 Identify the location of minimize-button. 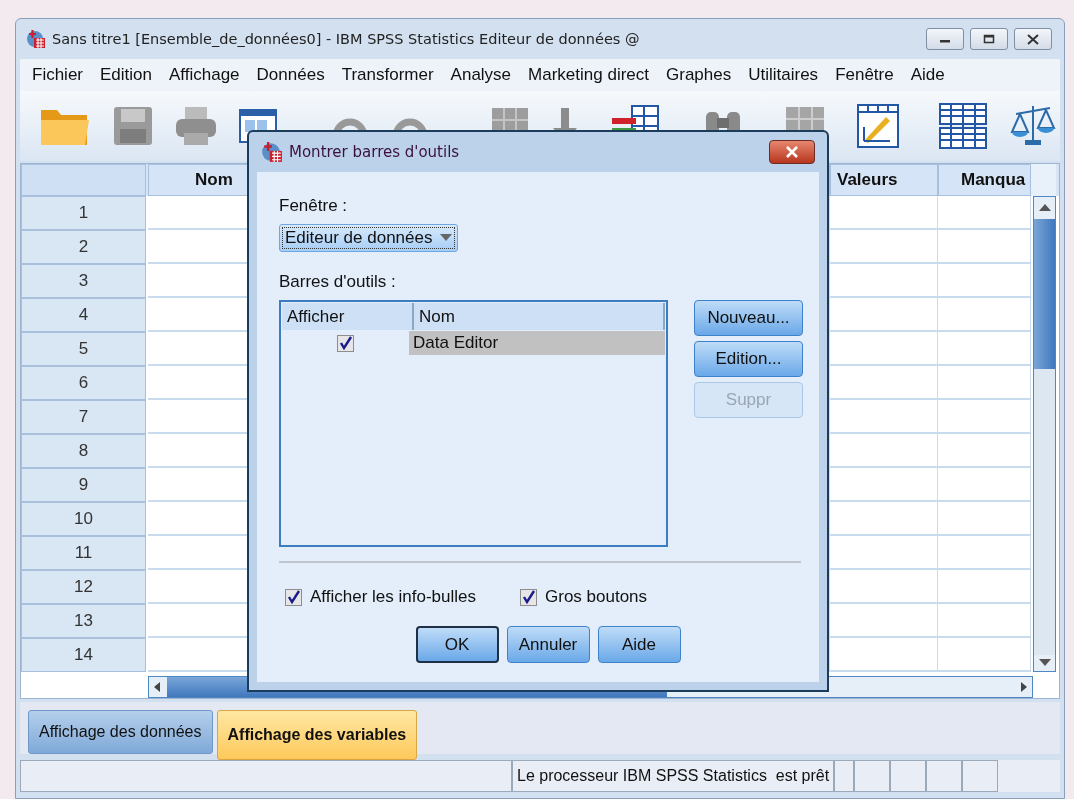
(945, 39).